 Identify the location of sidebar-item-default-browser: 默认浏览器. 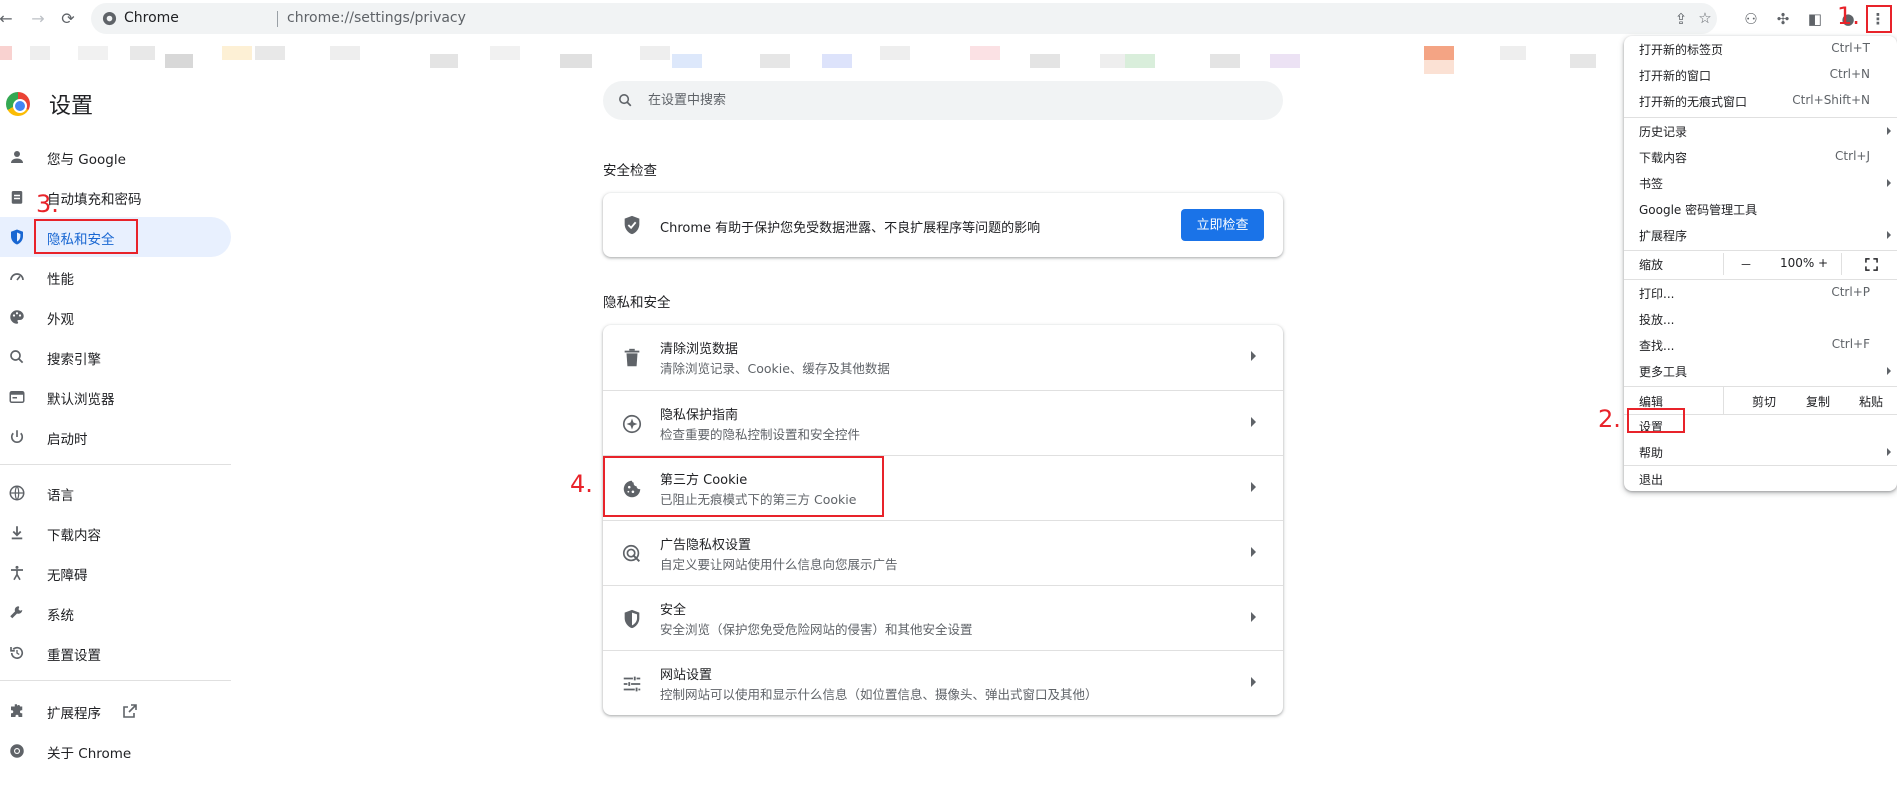
(115, 397).